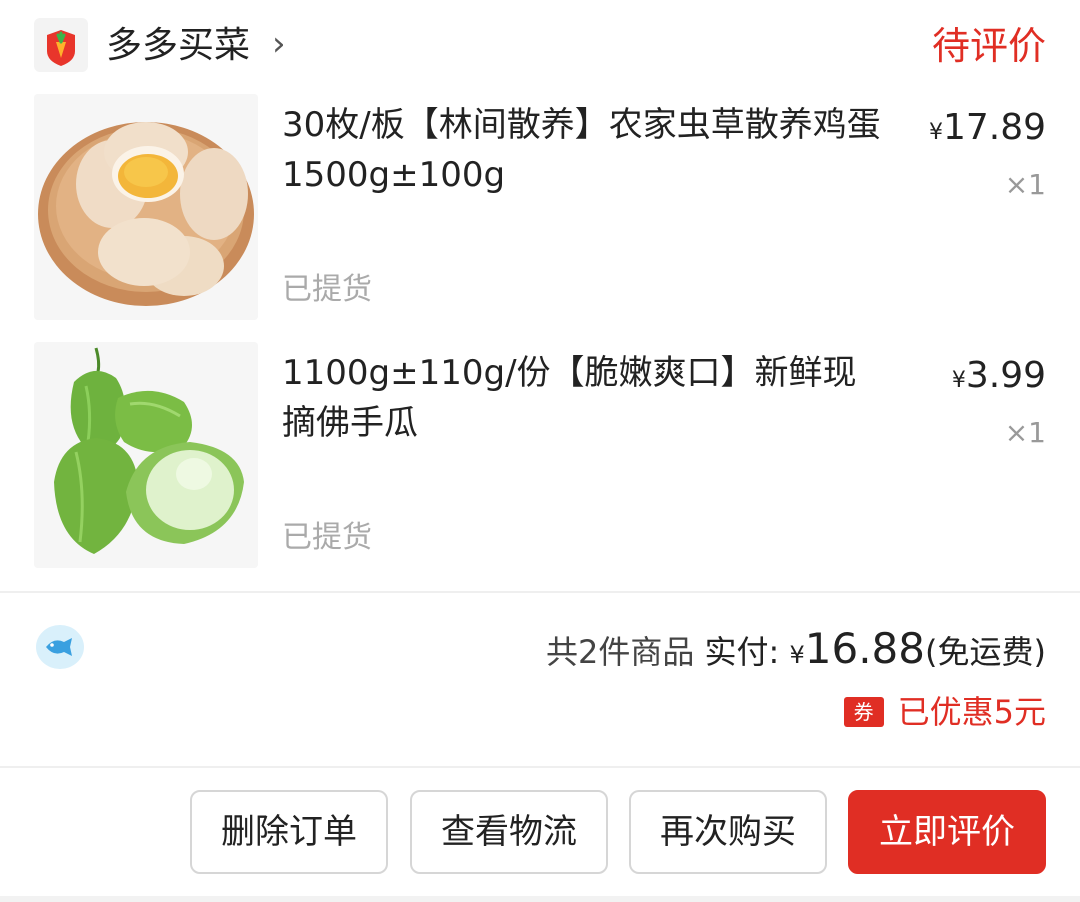 The width and height of the screenshot is (1080, 902). I want to click on paid-amount: 16.88, so click(865, 648).